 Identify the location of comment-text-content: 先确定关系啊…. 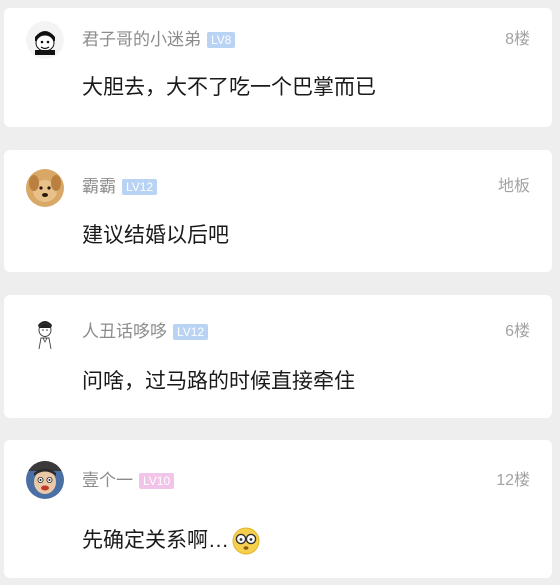
(155, 540).